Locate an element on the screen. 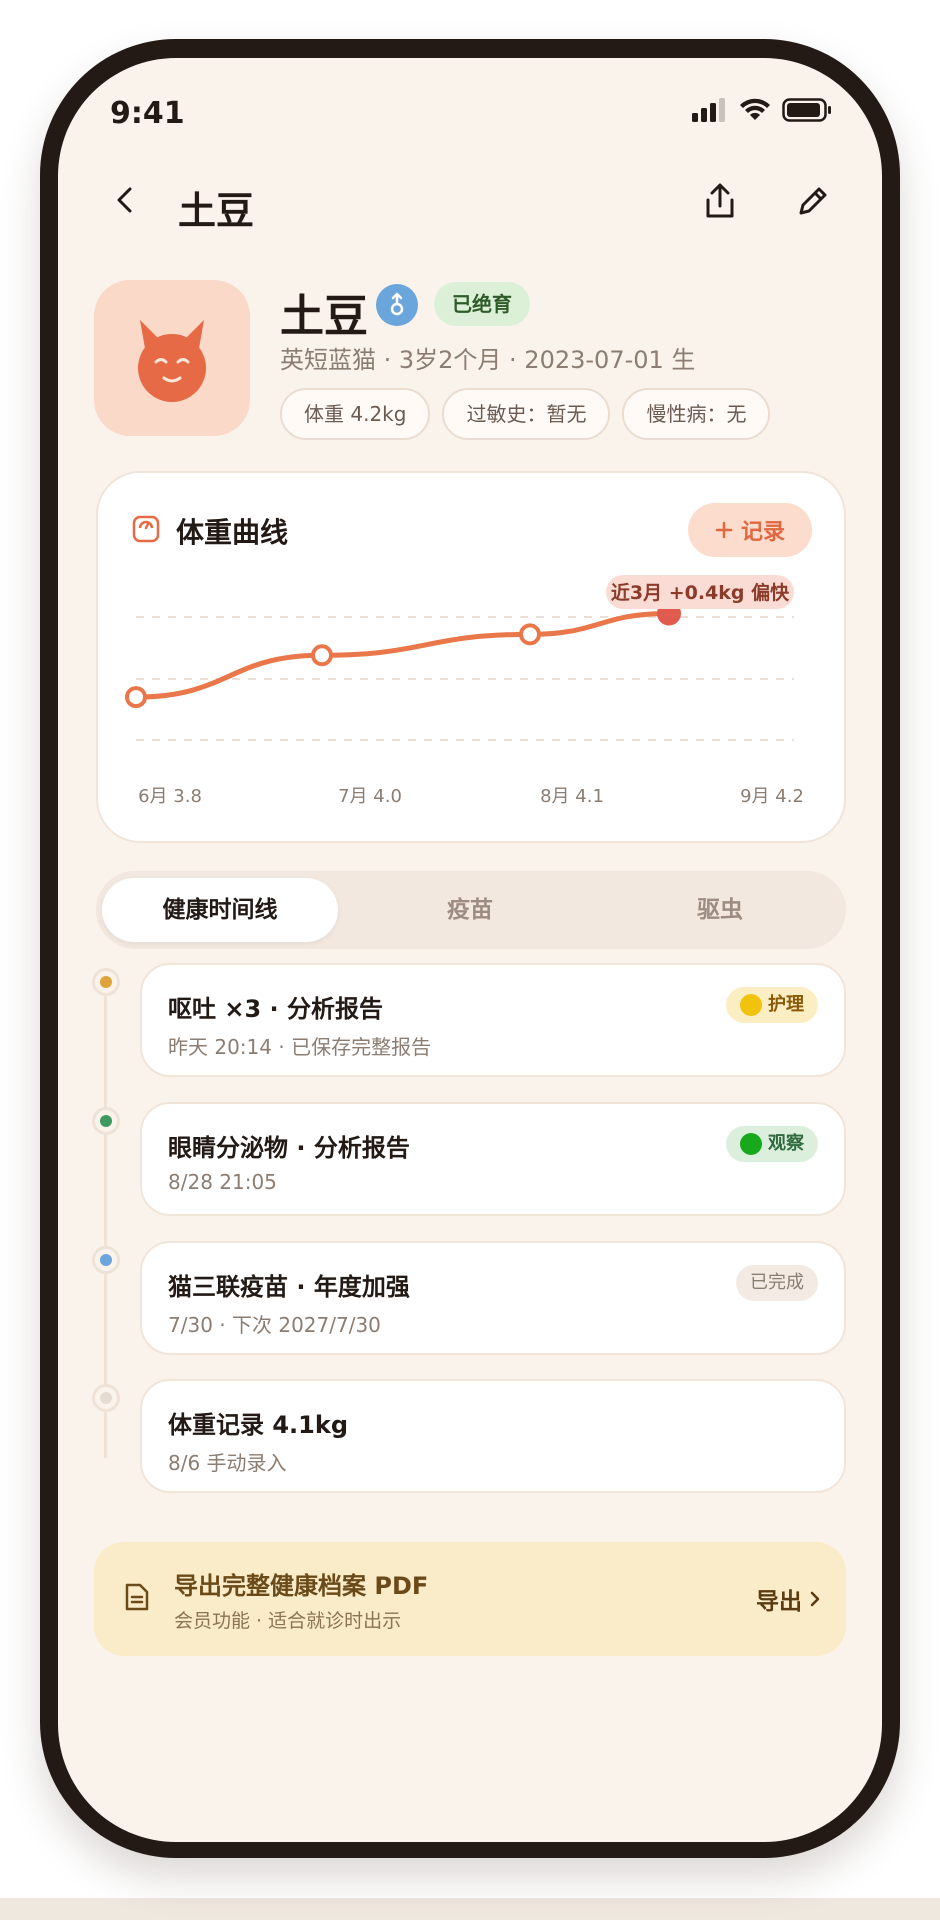 This screenshot has width=940, height=1920. timeline-subtitle: 8/6 手动录入 is located at coordinates (227, 1463).